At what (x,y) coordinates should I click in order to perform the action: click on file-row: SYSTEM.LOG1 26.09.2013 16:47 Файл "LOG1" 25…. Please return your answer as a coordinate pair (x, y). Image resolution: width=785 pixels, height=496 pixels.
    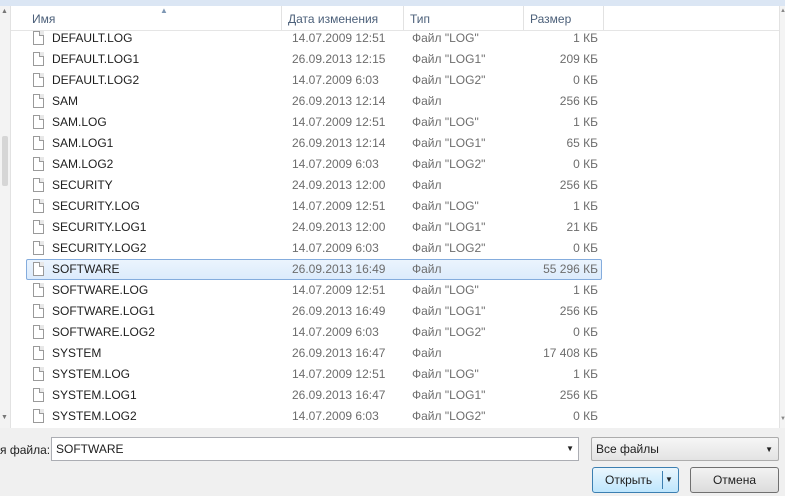
    Looking at the image, I should click on (314, 395).